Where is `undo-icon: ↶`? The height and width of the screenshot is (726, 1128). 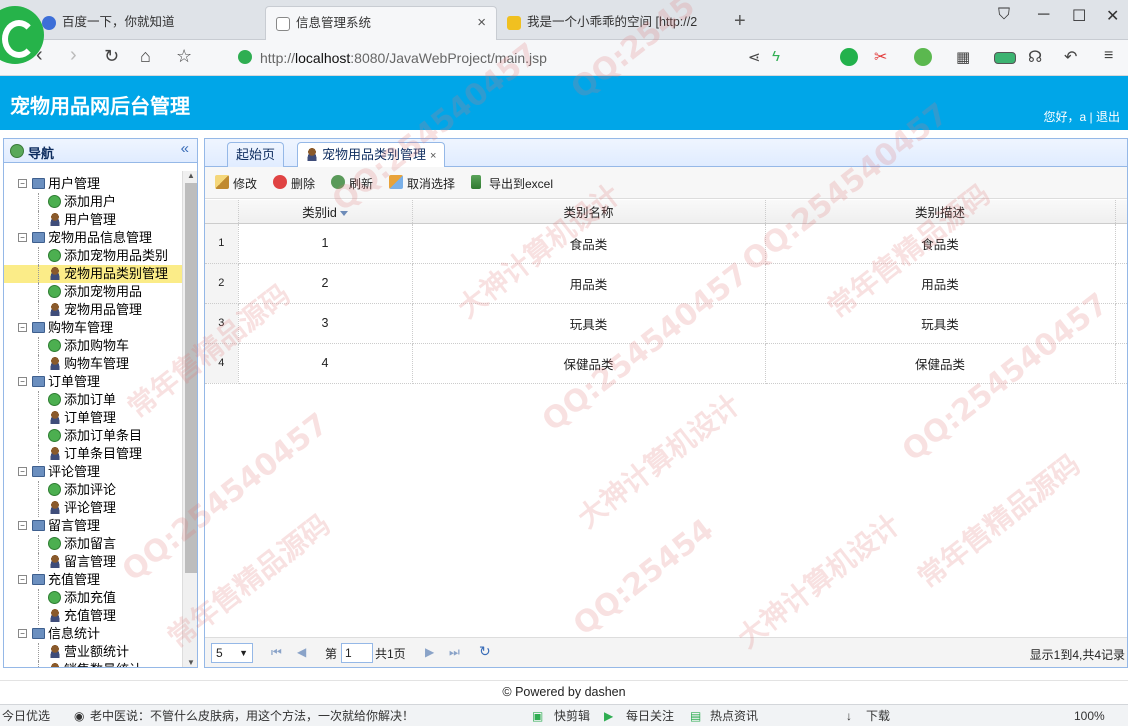
undo-icon: ↶ is located at coordinates (1070, 57).